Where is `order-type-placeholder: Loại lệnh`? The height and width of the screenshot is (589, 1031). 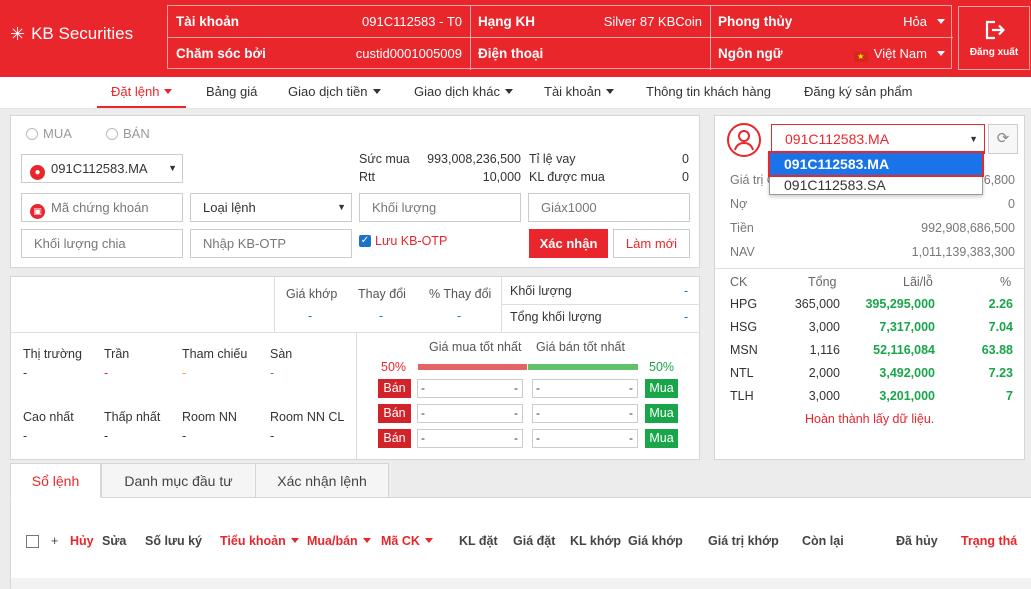
order-type-placeholder: Loại lệnh is located at coordinates (229, 207).